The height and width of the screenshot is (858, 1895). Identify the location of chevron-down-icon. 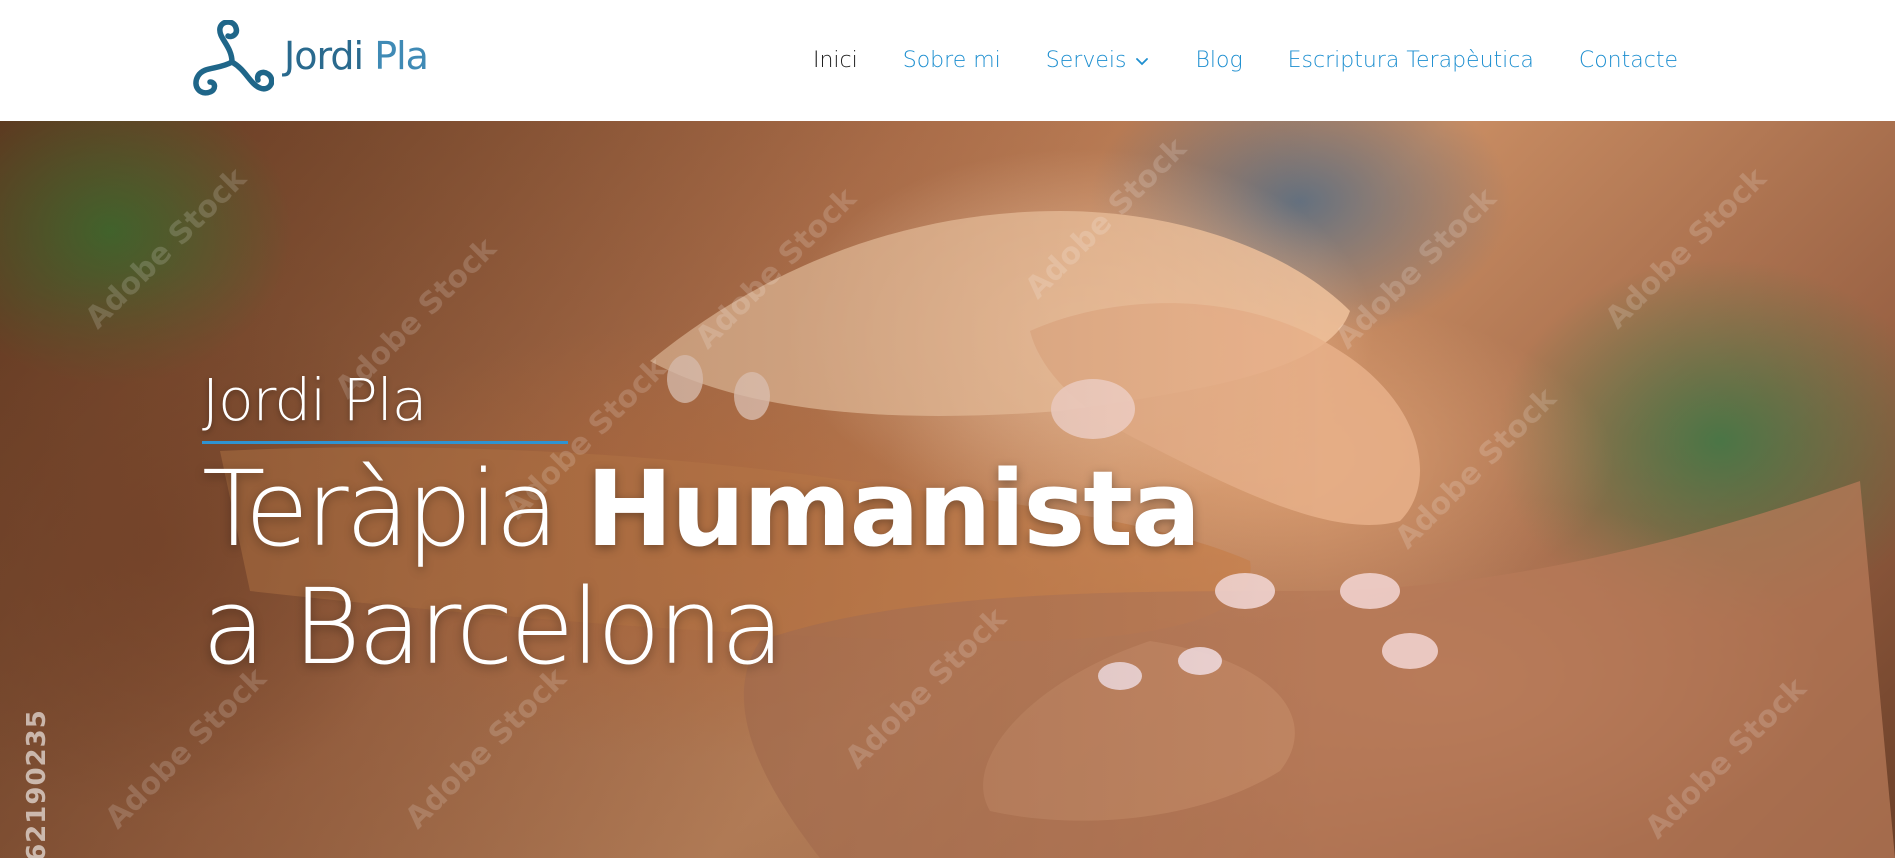
(1142, 61).